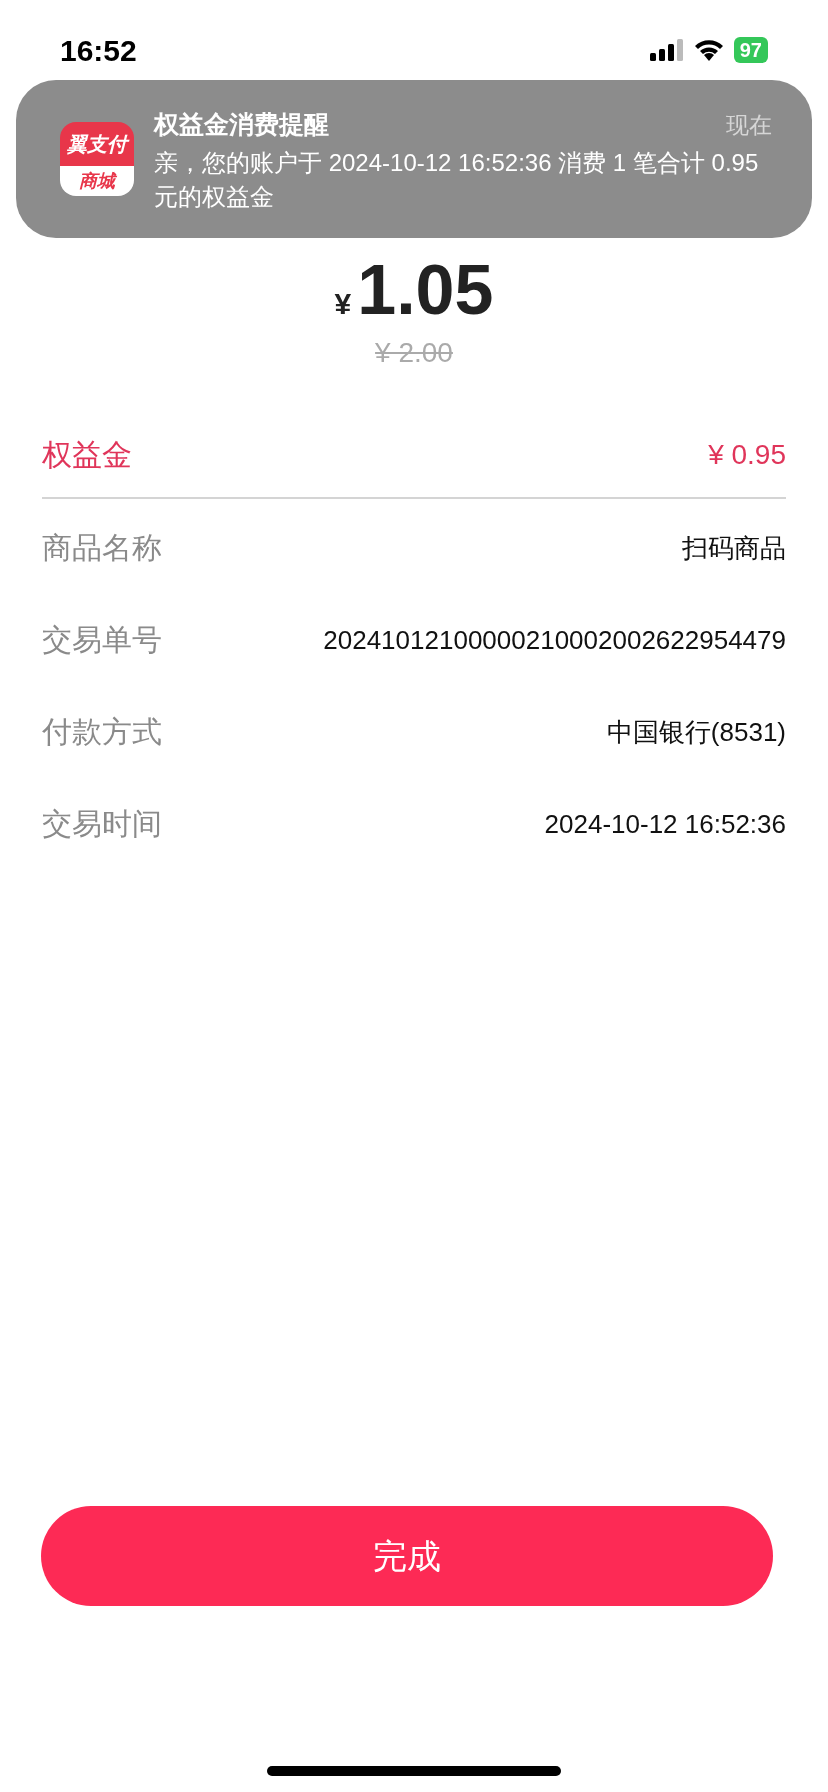 This screenshot has height=1792, width=828. Describe the element at coordinates (102, 824) in the screenshot. I see `detail-label: 交易时间` at that location.